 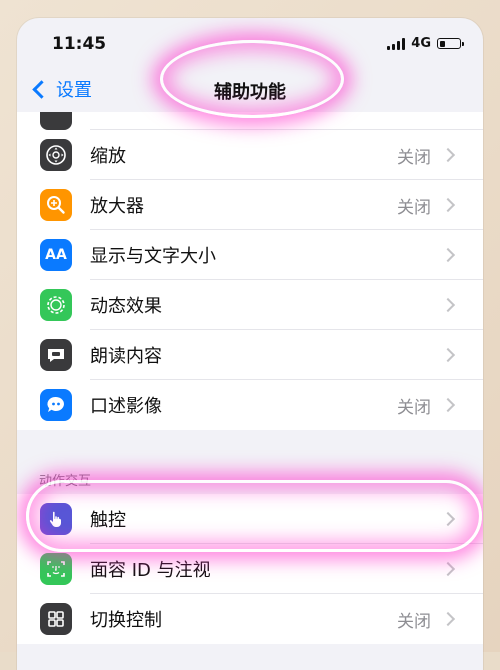 I want to click on audio-description-icon, so click(x=56, y=405).